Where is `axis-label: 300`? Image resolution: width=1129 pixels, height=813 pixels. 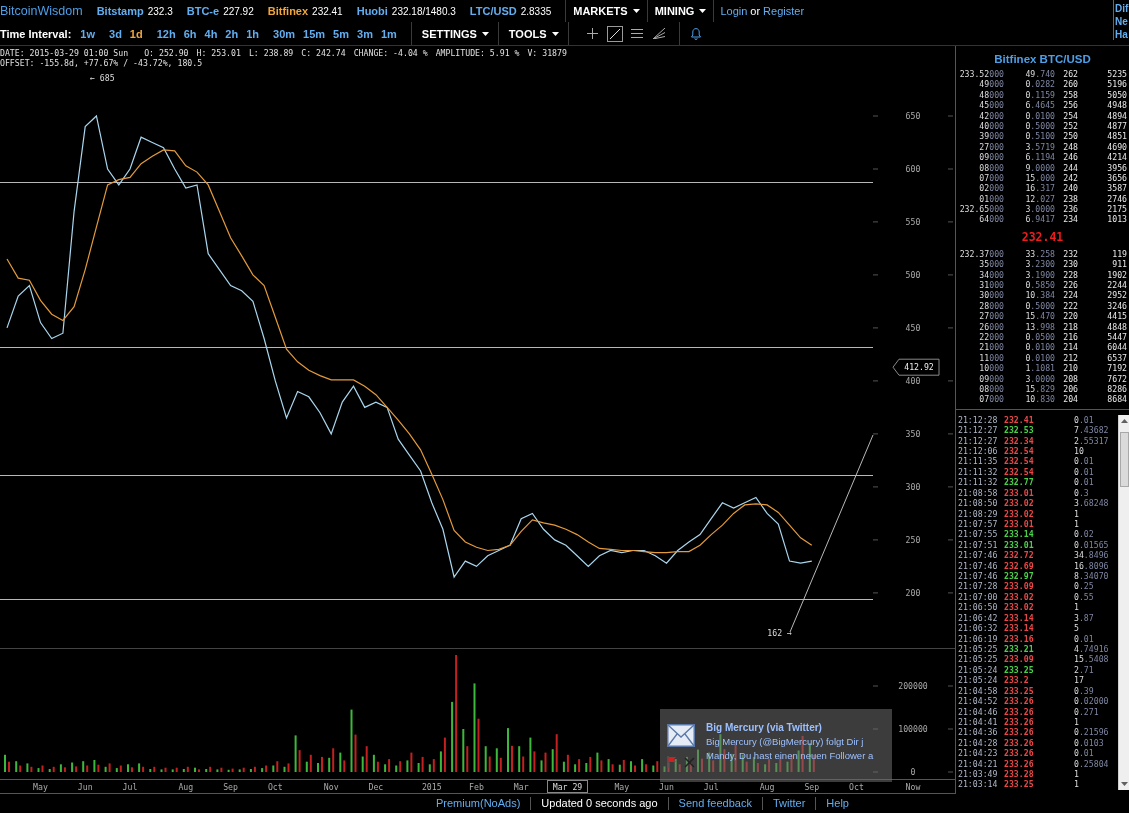 axis-label: 300 is located at coordinates (913, 486).